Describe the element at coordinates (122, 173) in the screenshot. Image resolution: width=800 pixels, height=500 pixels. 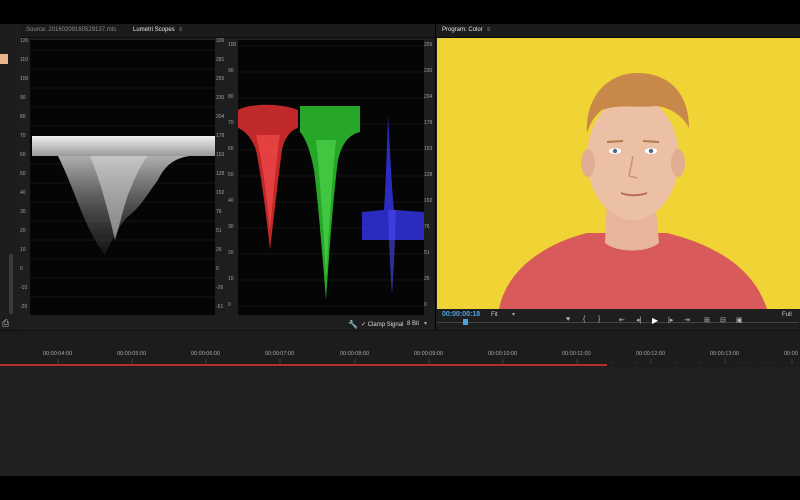
I see `luma-waveform-graph` at that location.